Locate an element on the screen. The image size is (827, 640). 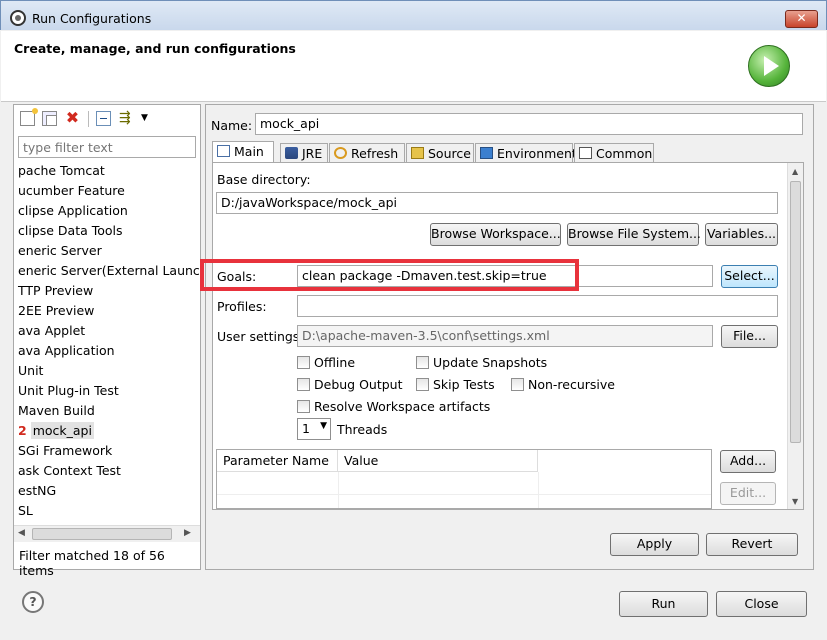
tab-common: Common is located at coordinates (614, 153).